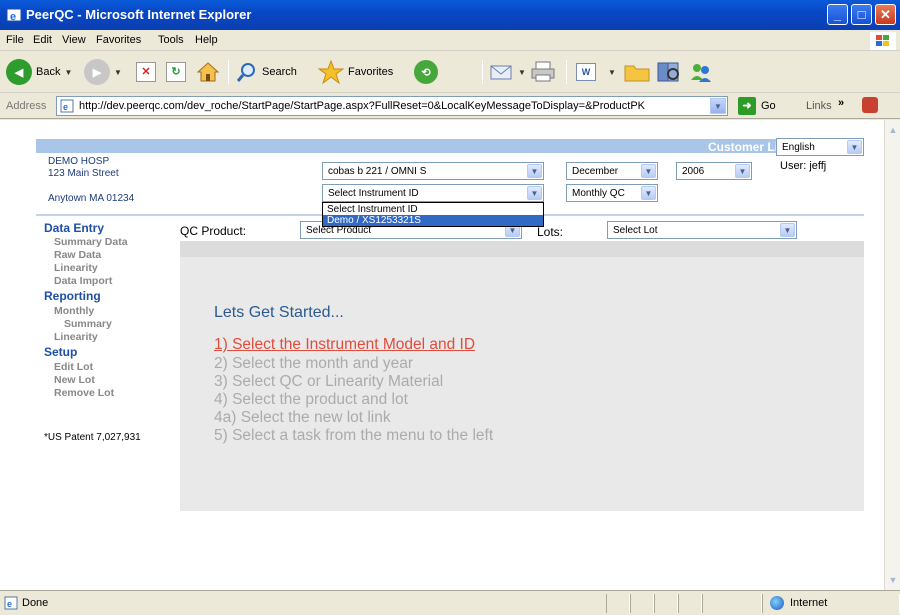  I want to click on print-button, so click(543, 72).